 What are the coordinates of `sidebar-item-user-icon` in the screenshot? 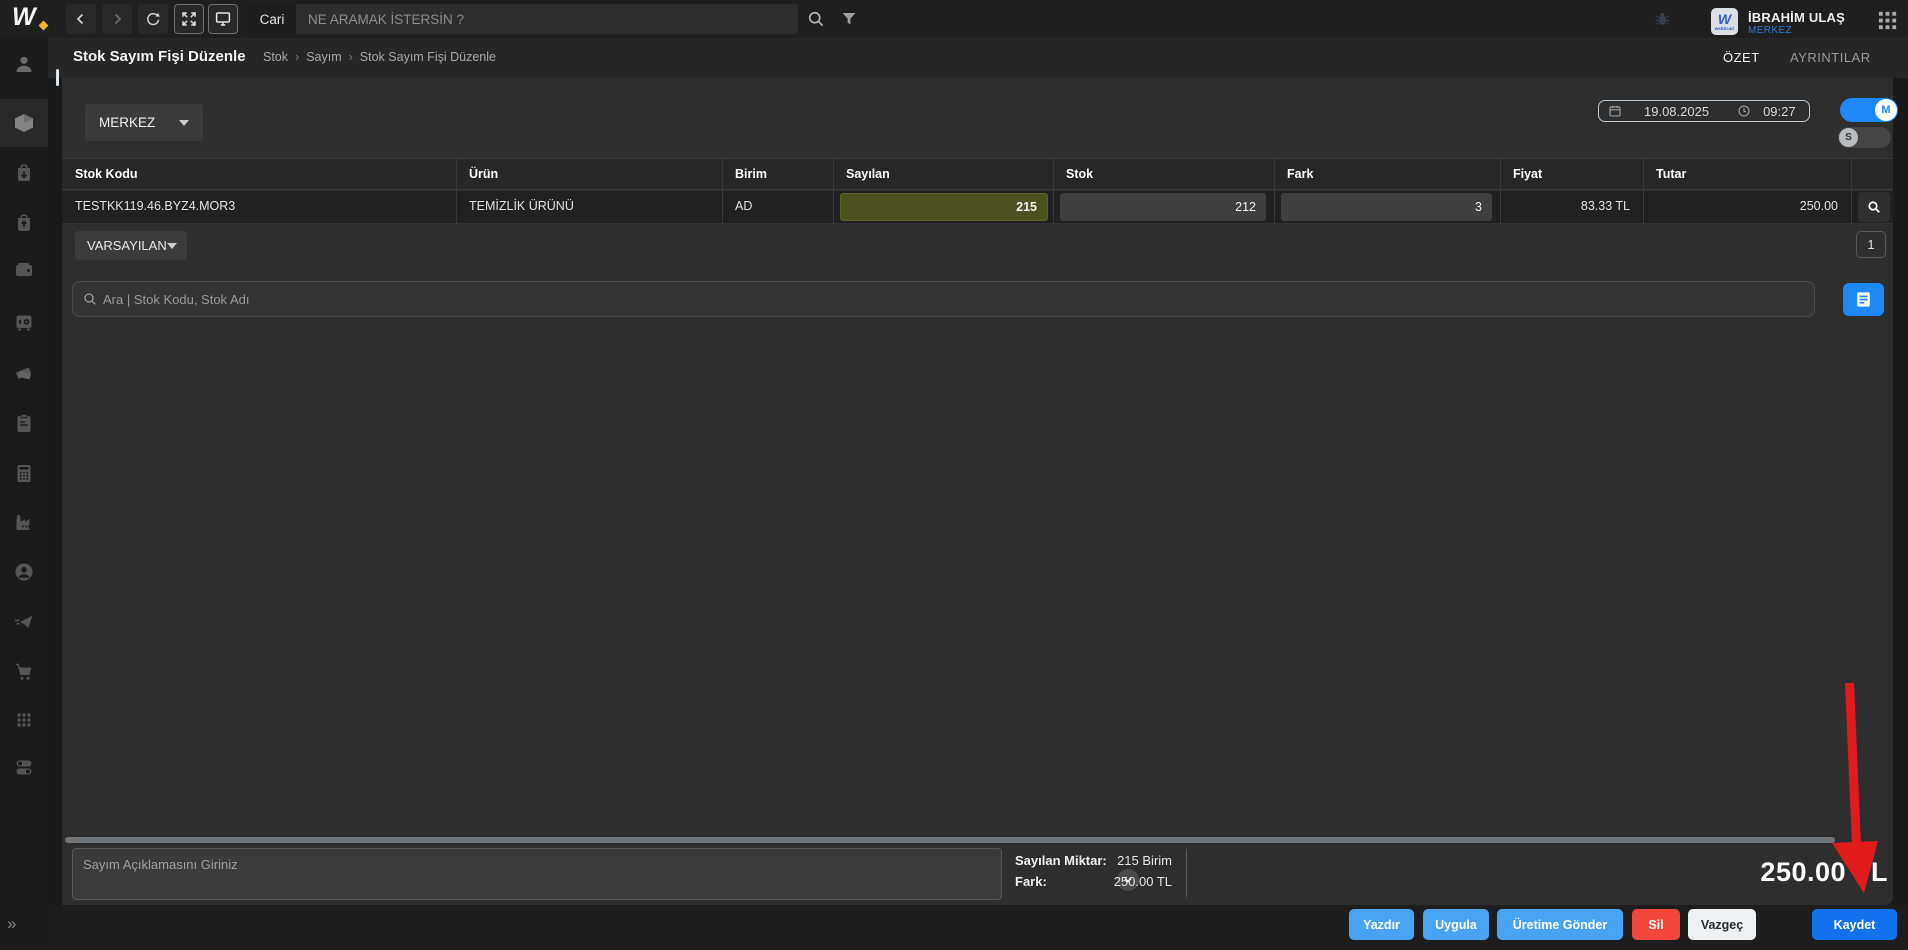 It's located at (24, 64).